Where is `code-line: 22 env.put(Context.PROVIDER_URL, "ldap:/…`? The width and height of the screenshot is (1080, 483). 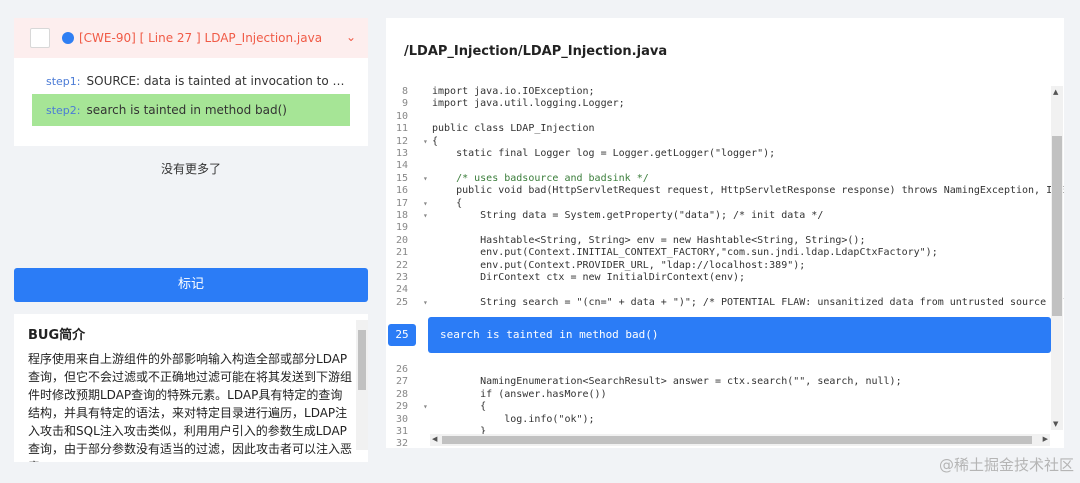
code-line: 22 env.put(Context.PROVIDER_URL, "ldap:/… is located at coordinates (718, 266).